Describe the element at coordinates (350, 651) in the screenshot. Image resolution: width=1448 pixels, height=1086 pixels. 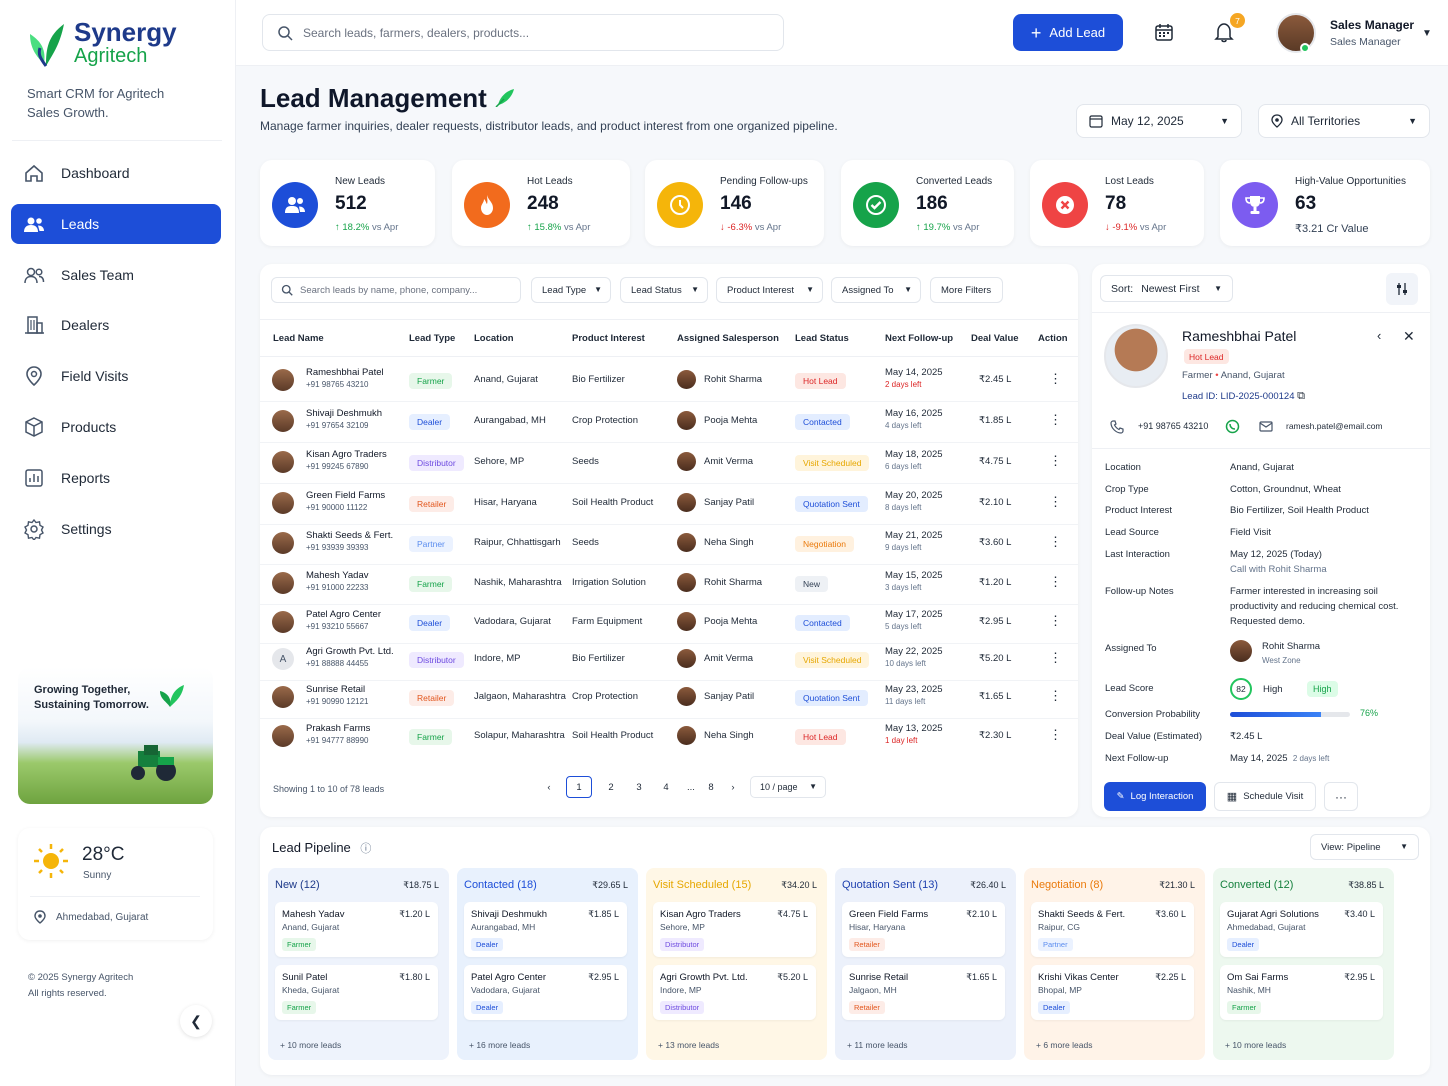
I see `lead-name: Agri Growth Pvt. Ltd.` at that location.